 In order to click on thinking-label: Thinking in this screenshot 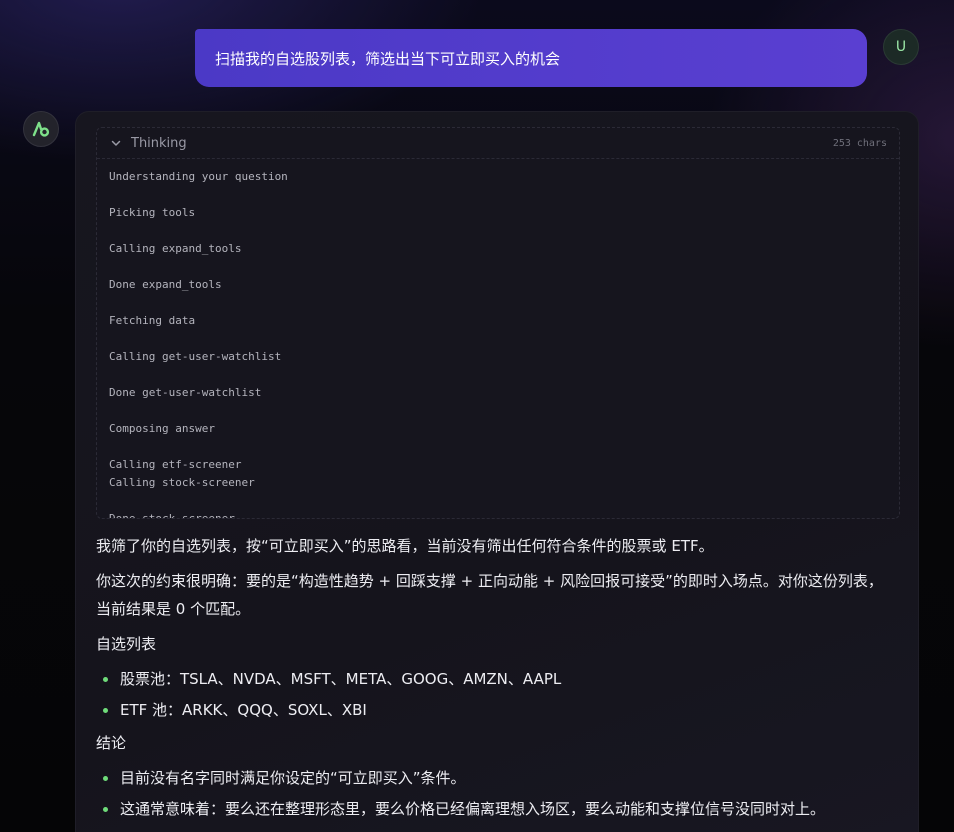, I will do `click(159, 143)`.